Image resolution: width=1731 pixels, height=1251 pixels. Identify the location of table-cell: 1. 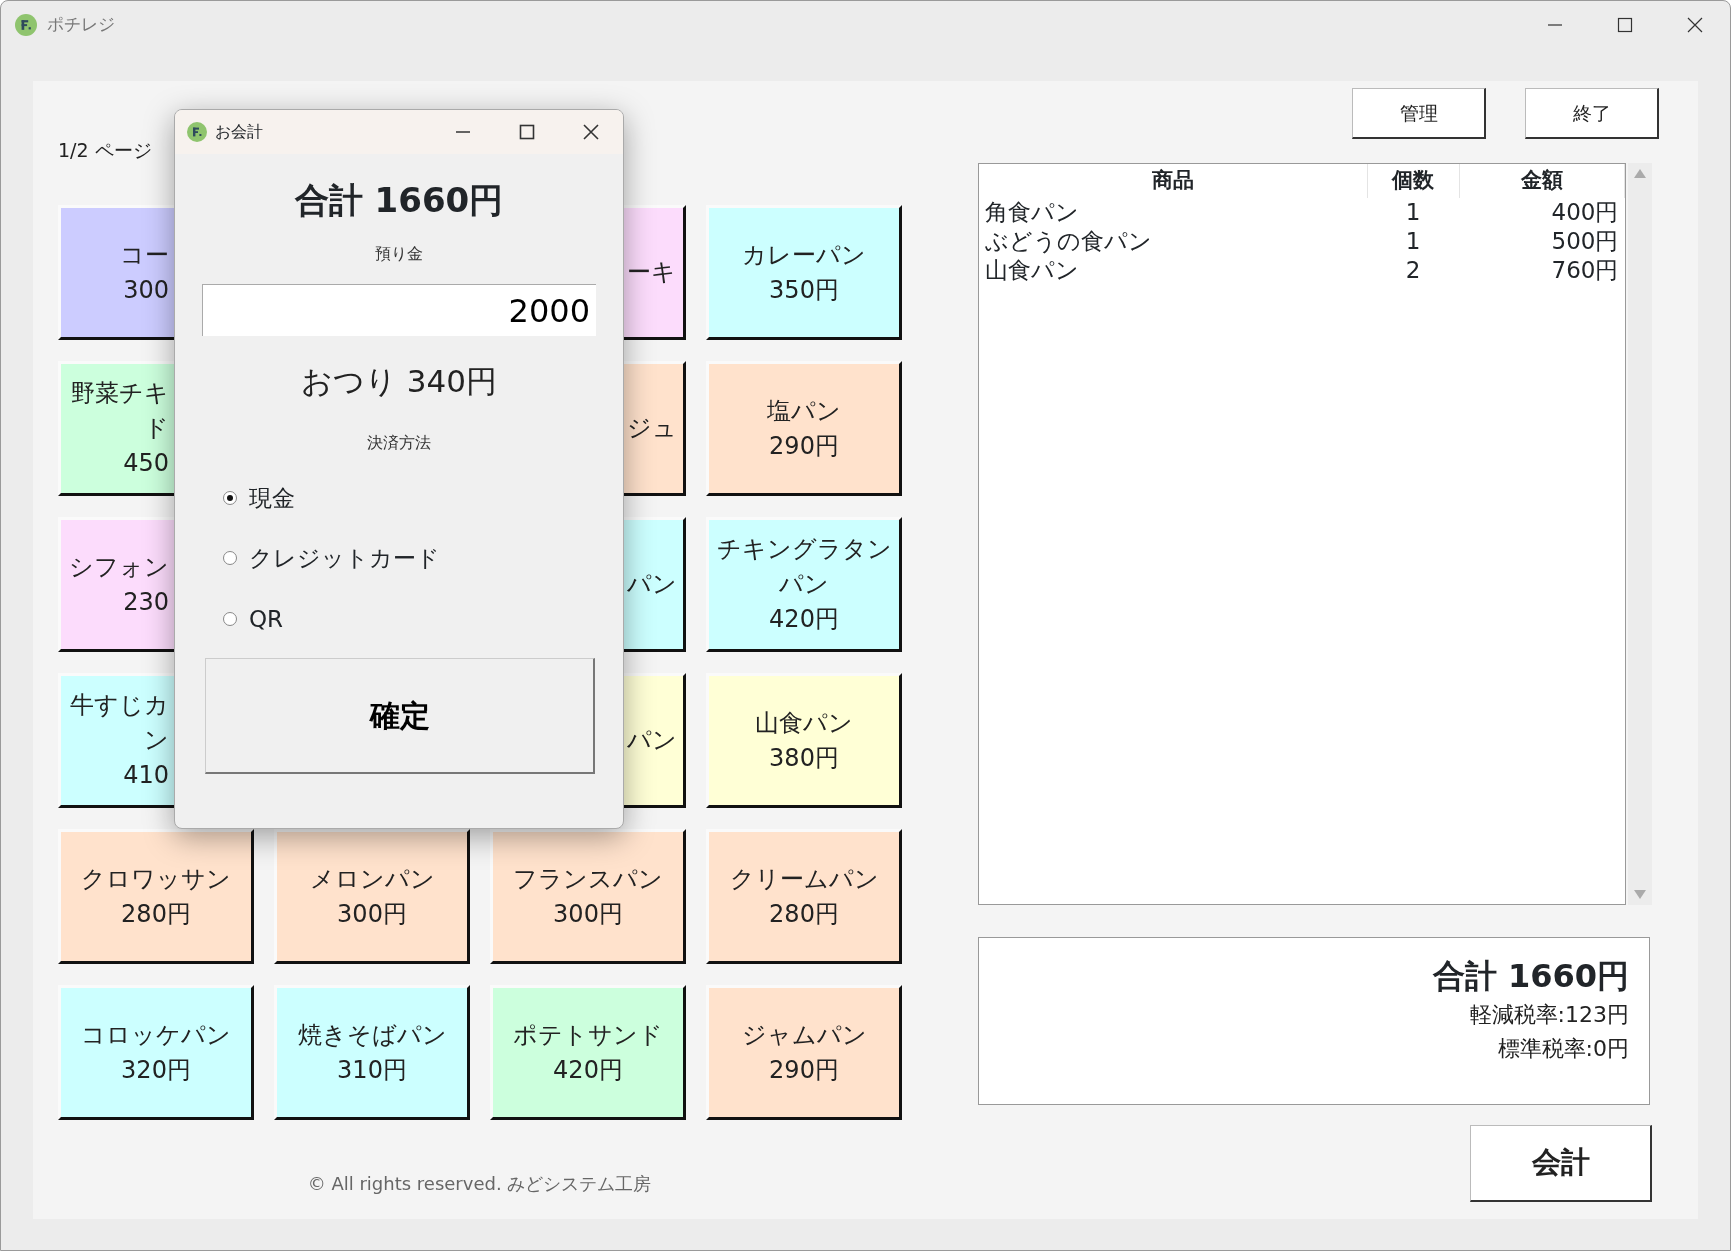
(1413, 212).